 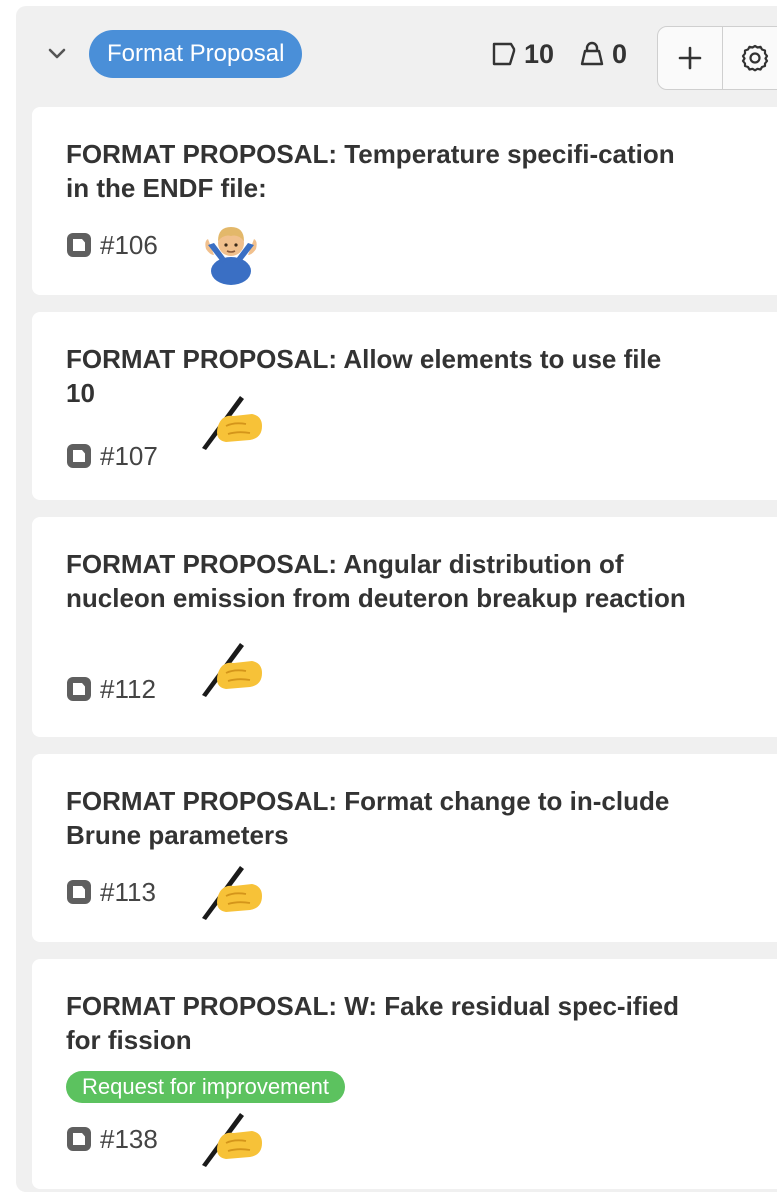 I want to click on issue-number: #112, so click(x=128, y=689).